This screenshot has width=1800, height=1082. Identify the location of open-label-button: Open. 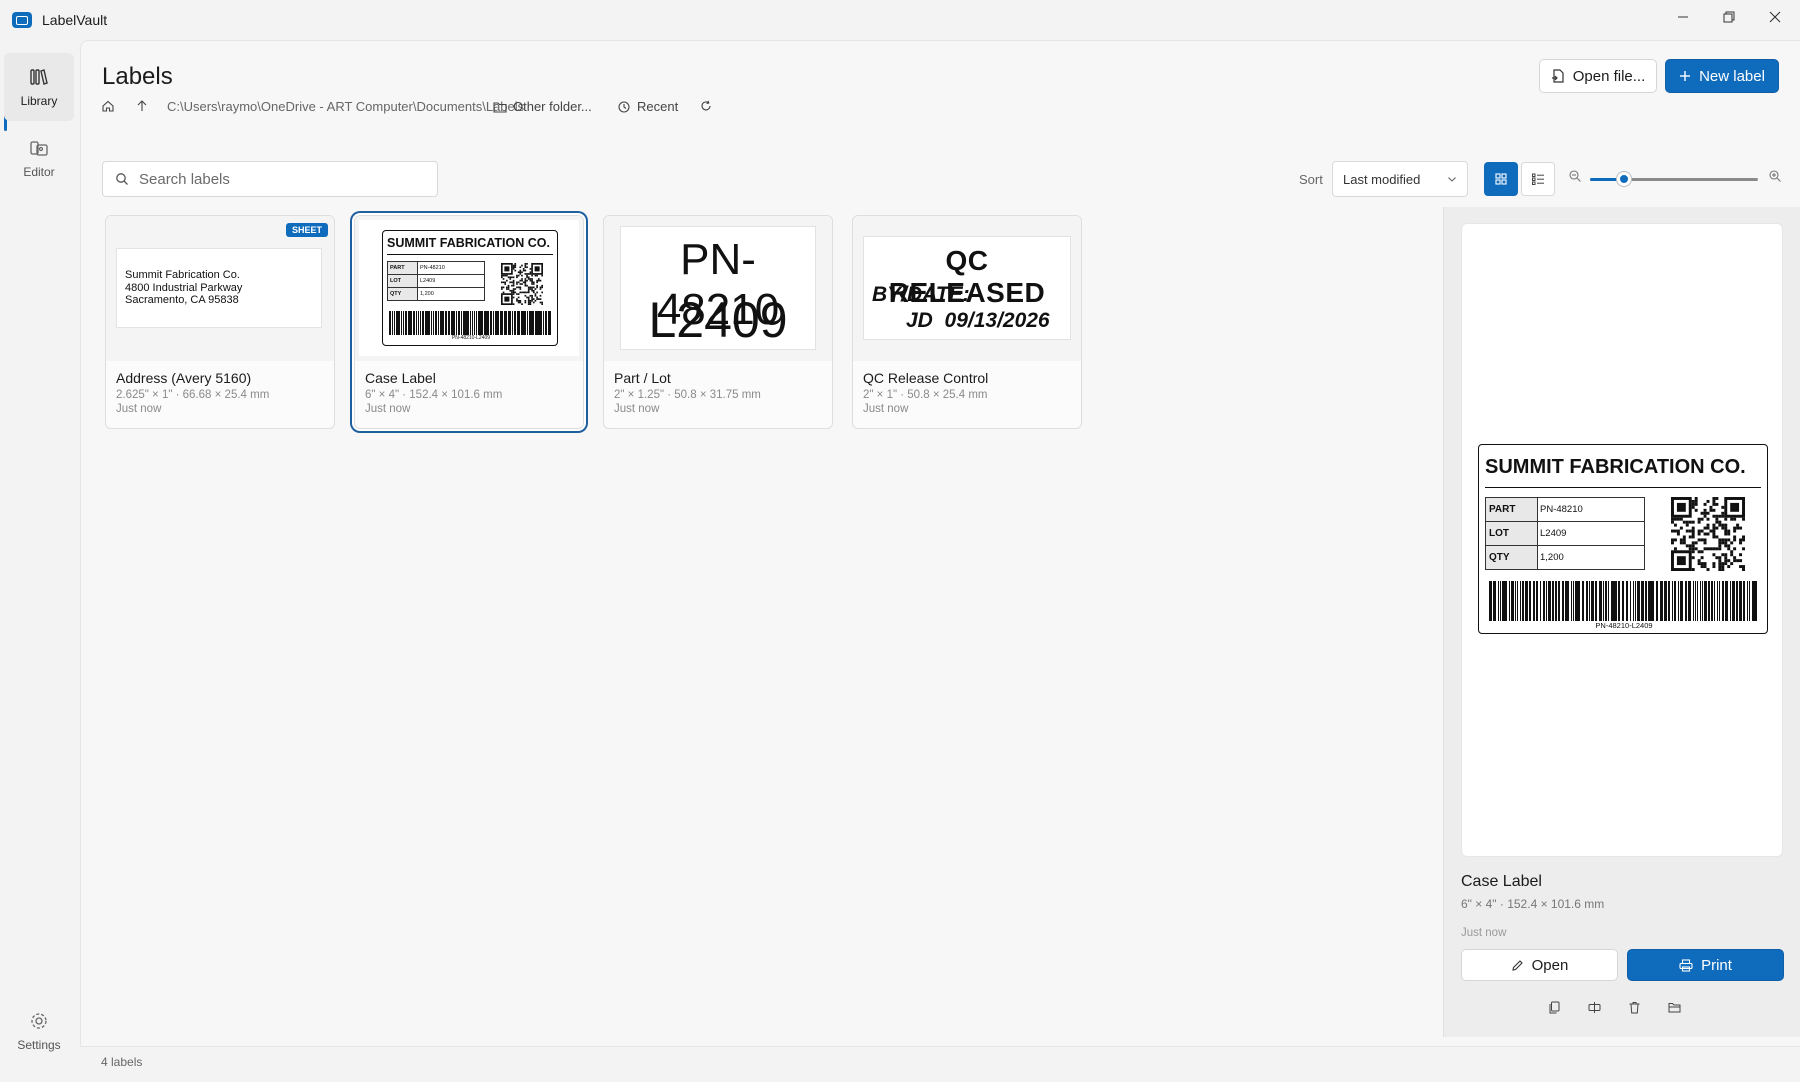
(1539, 965).